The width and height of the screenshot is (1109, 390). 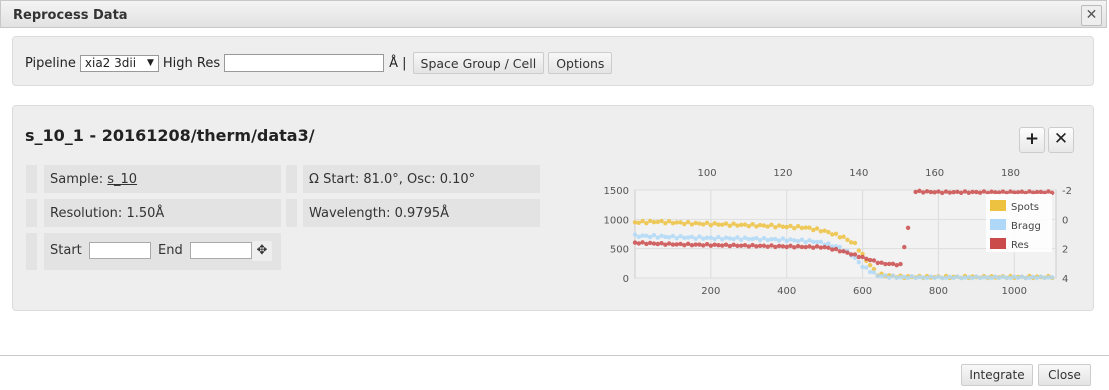 I want to click on range-cell: Start End ✥, so click(x=162, y=251).